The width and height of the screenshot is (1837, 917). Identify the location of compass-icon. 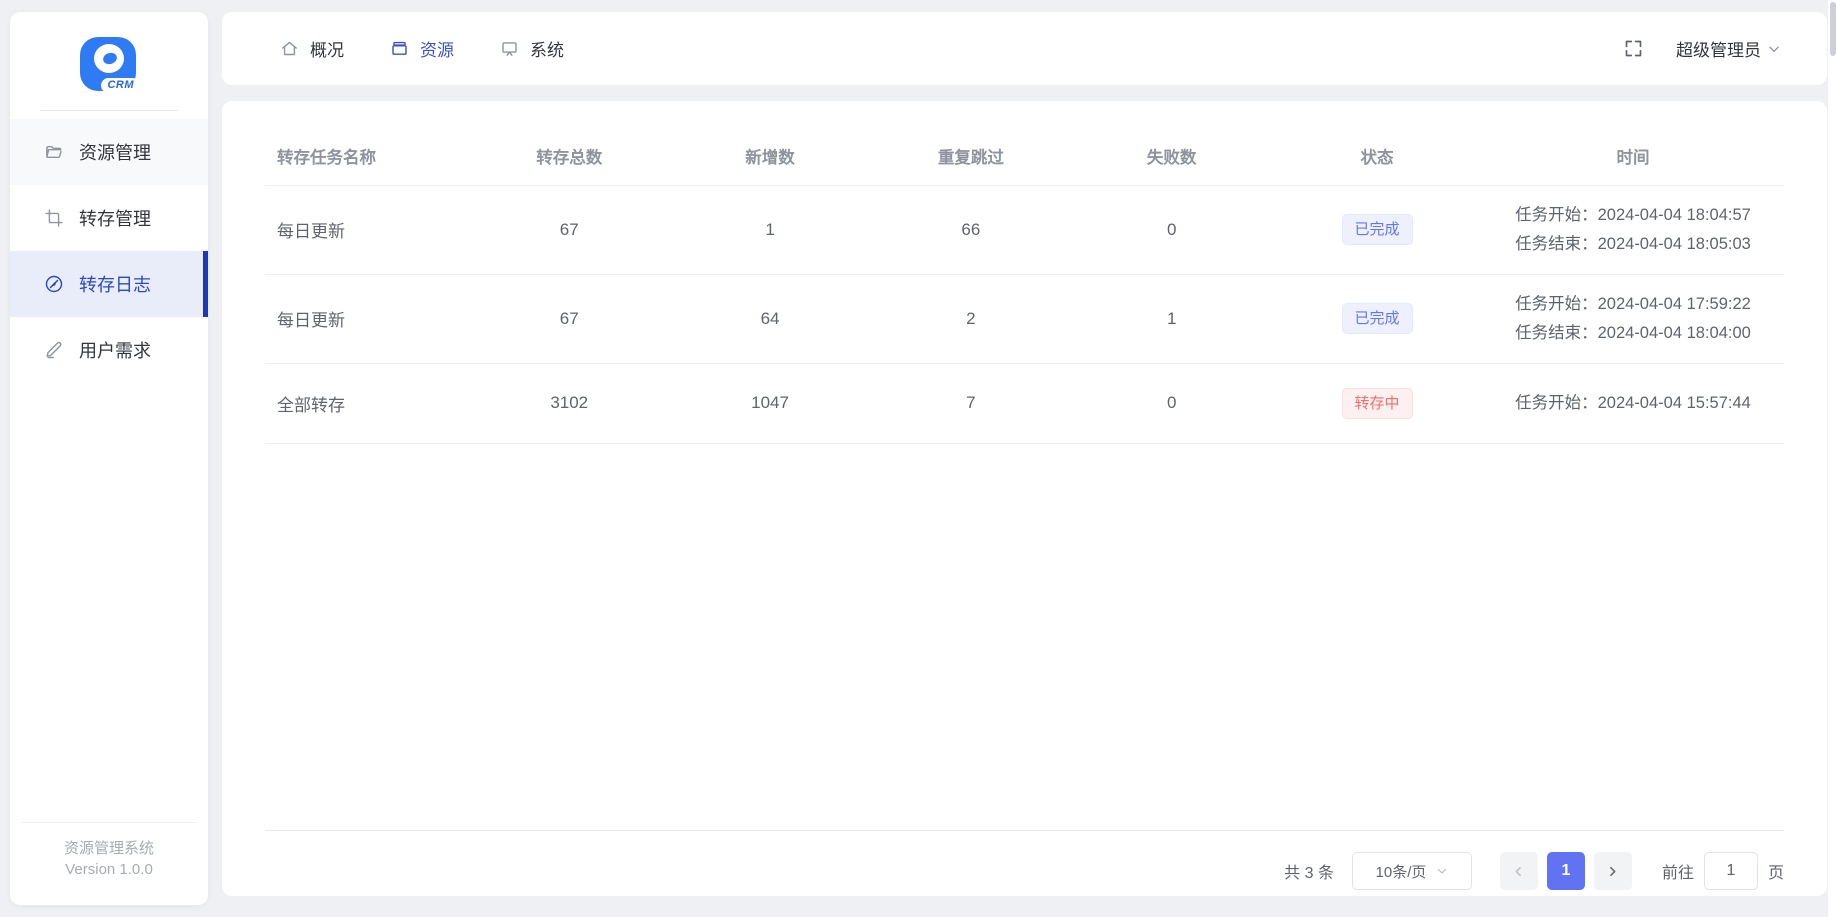
(54, 284).